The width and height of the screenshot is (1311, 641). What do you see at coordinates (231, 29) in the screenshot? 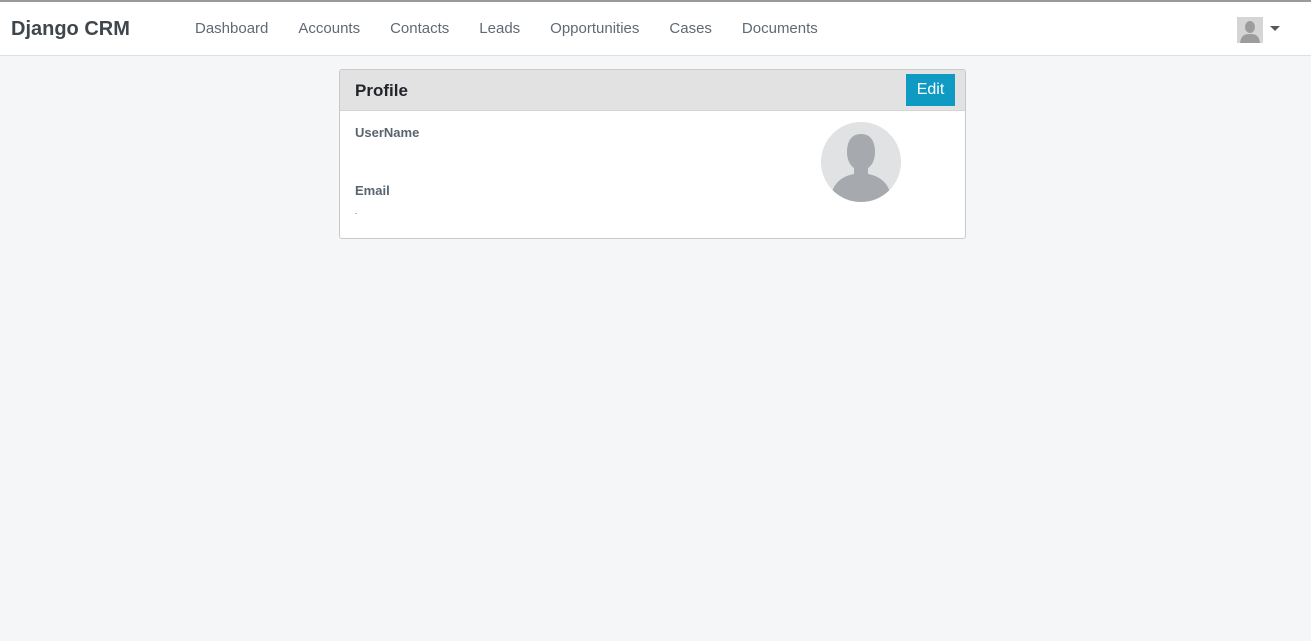
I see `nav-dashboard: Dashboard` at bounding box center [231, 29].